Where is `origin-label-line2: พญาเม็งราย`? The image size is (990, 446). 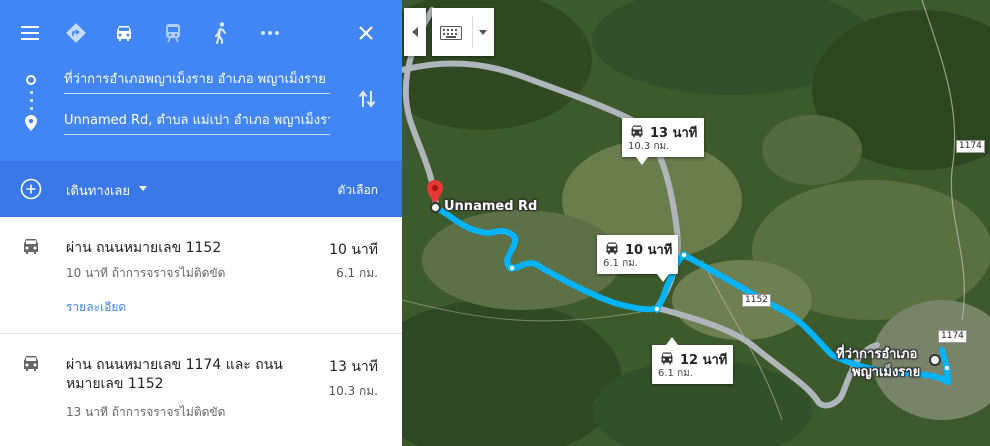
origin-label-line2: พญาเม็งราย is located at coordinates (886, 372).